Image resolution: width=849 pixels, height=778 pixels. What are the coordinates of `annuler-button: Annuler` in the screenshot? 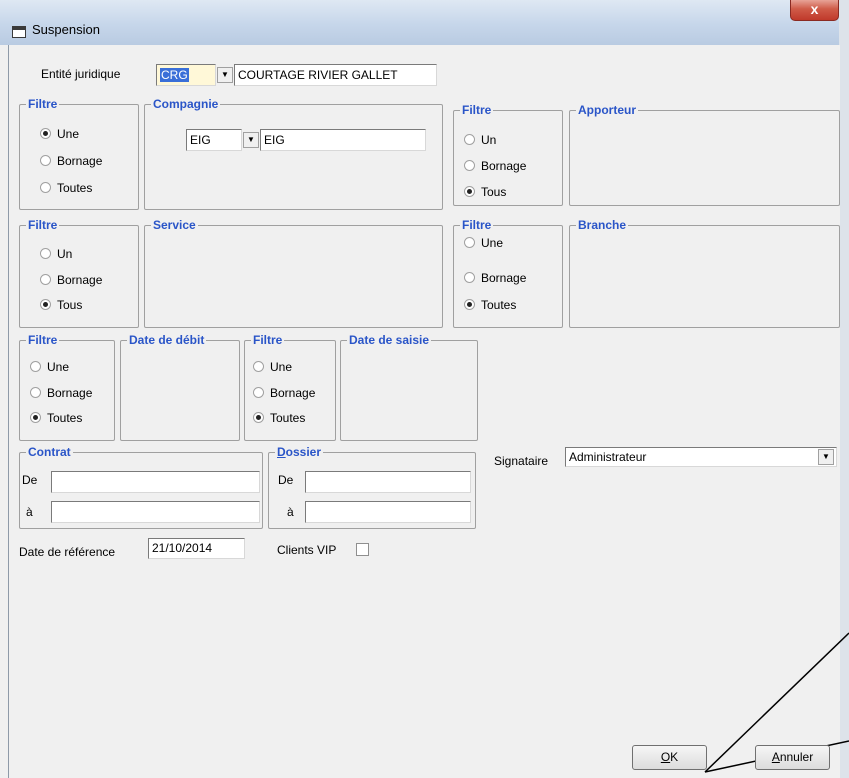 It's located at (792, 757).